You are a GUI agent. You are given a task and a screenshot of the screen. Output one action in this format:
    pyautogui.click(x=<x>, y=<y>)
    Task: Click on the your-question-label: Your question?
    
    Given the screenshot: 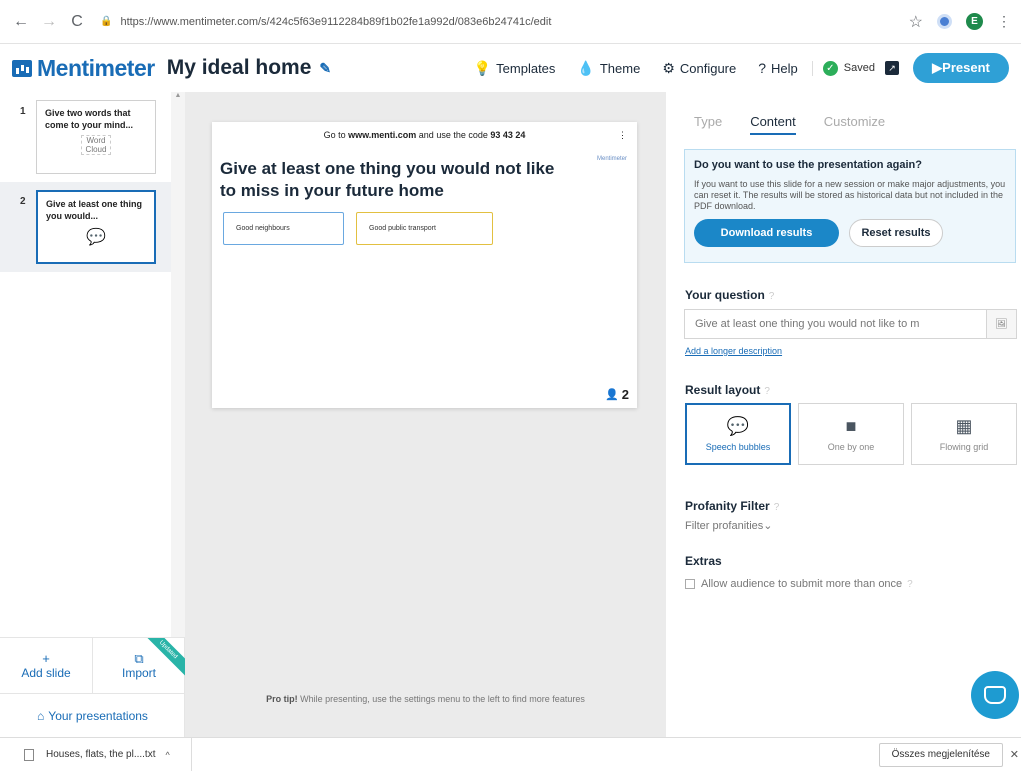 What is the action you would take?
    pyautogui.click(x=729, y=295)
    